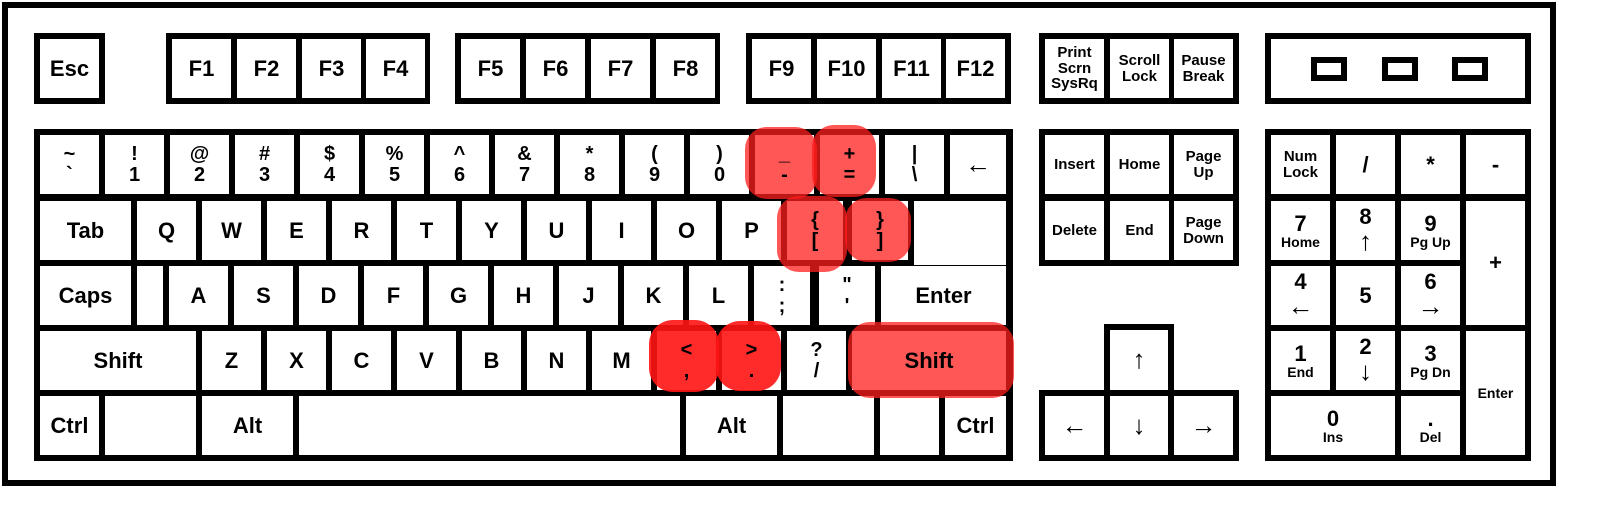 Image resolution: width=1600 pixels, height=516 pixels. I want to click on key-left-win, so click(150, 425).